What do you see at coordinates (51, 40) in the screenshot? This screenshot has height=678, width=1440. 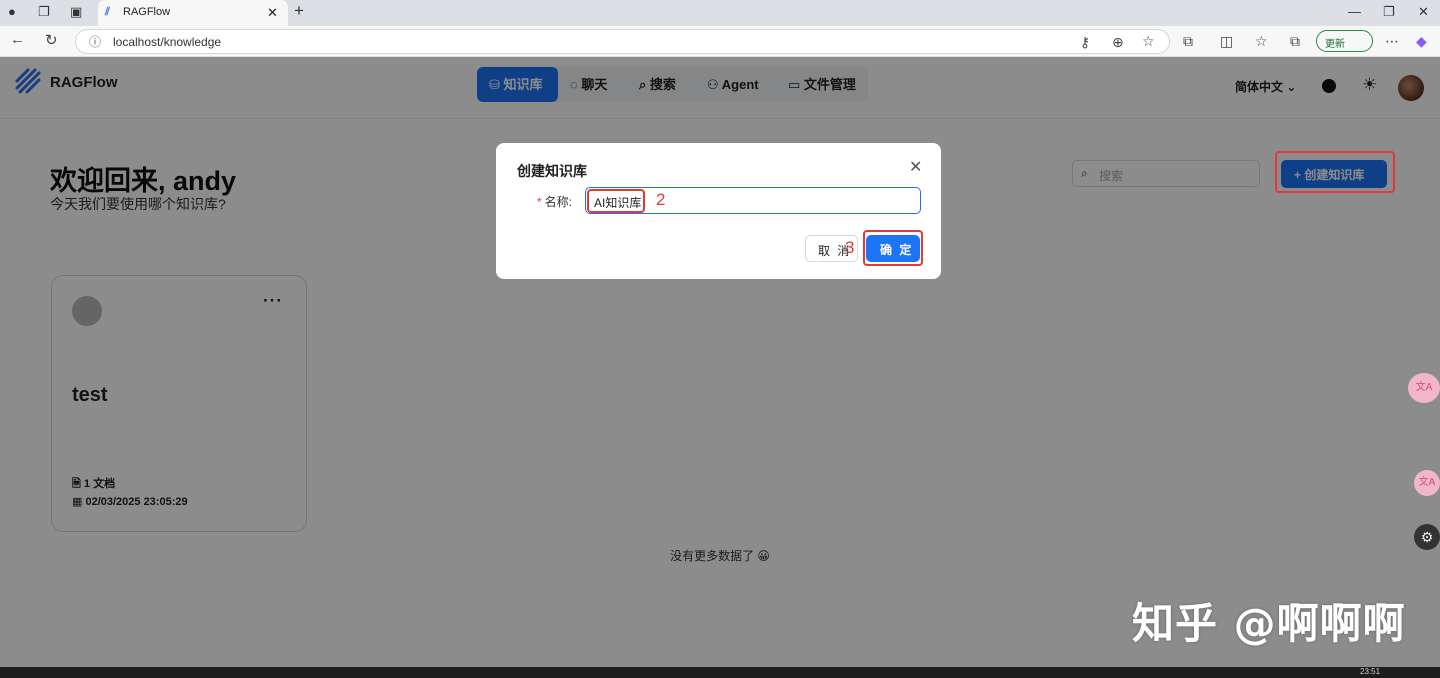 I see `refresh-icon: ↻` at bounding box center [51, 40].